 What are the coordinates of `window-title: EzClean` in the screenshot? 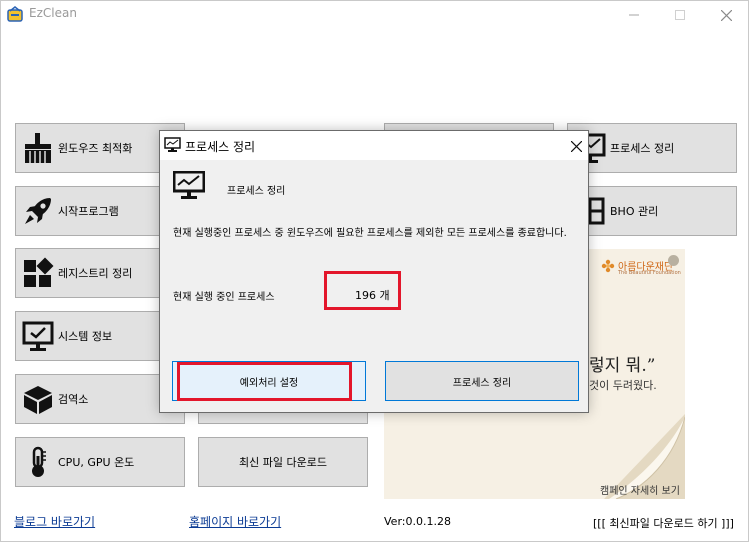 It's located at (53, 13).